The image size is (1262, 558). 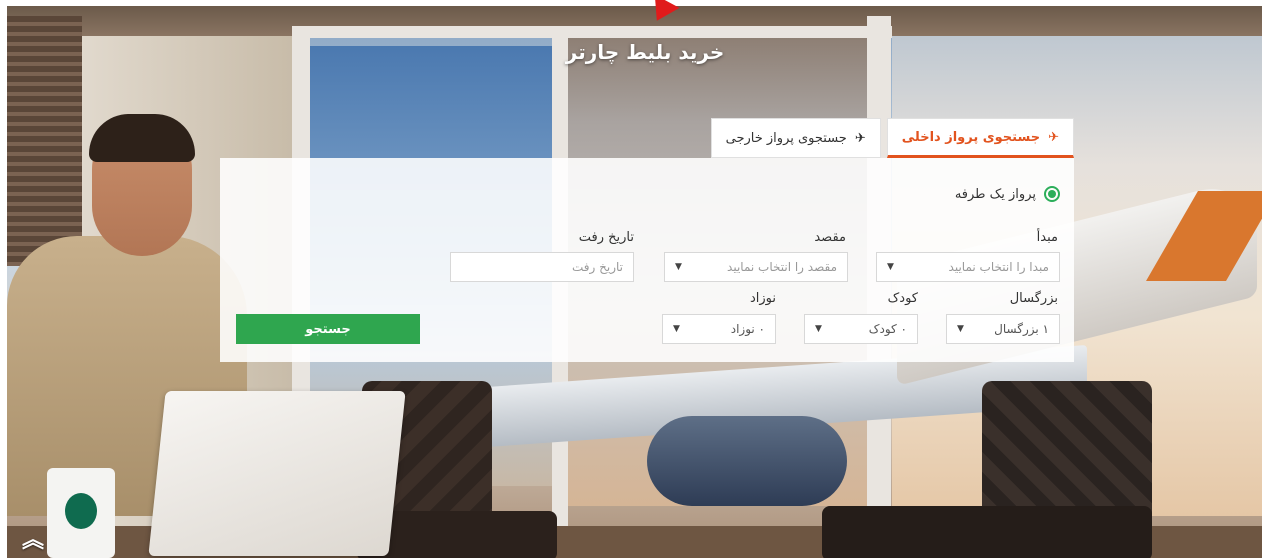 I want to click on destination-select: مقصد را انتخاب نمایید ▼, so click(x=756, y=267).